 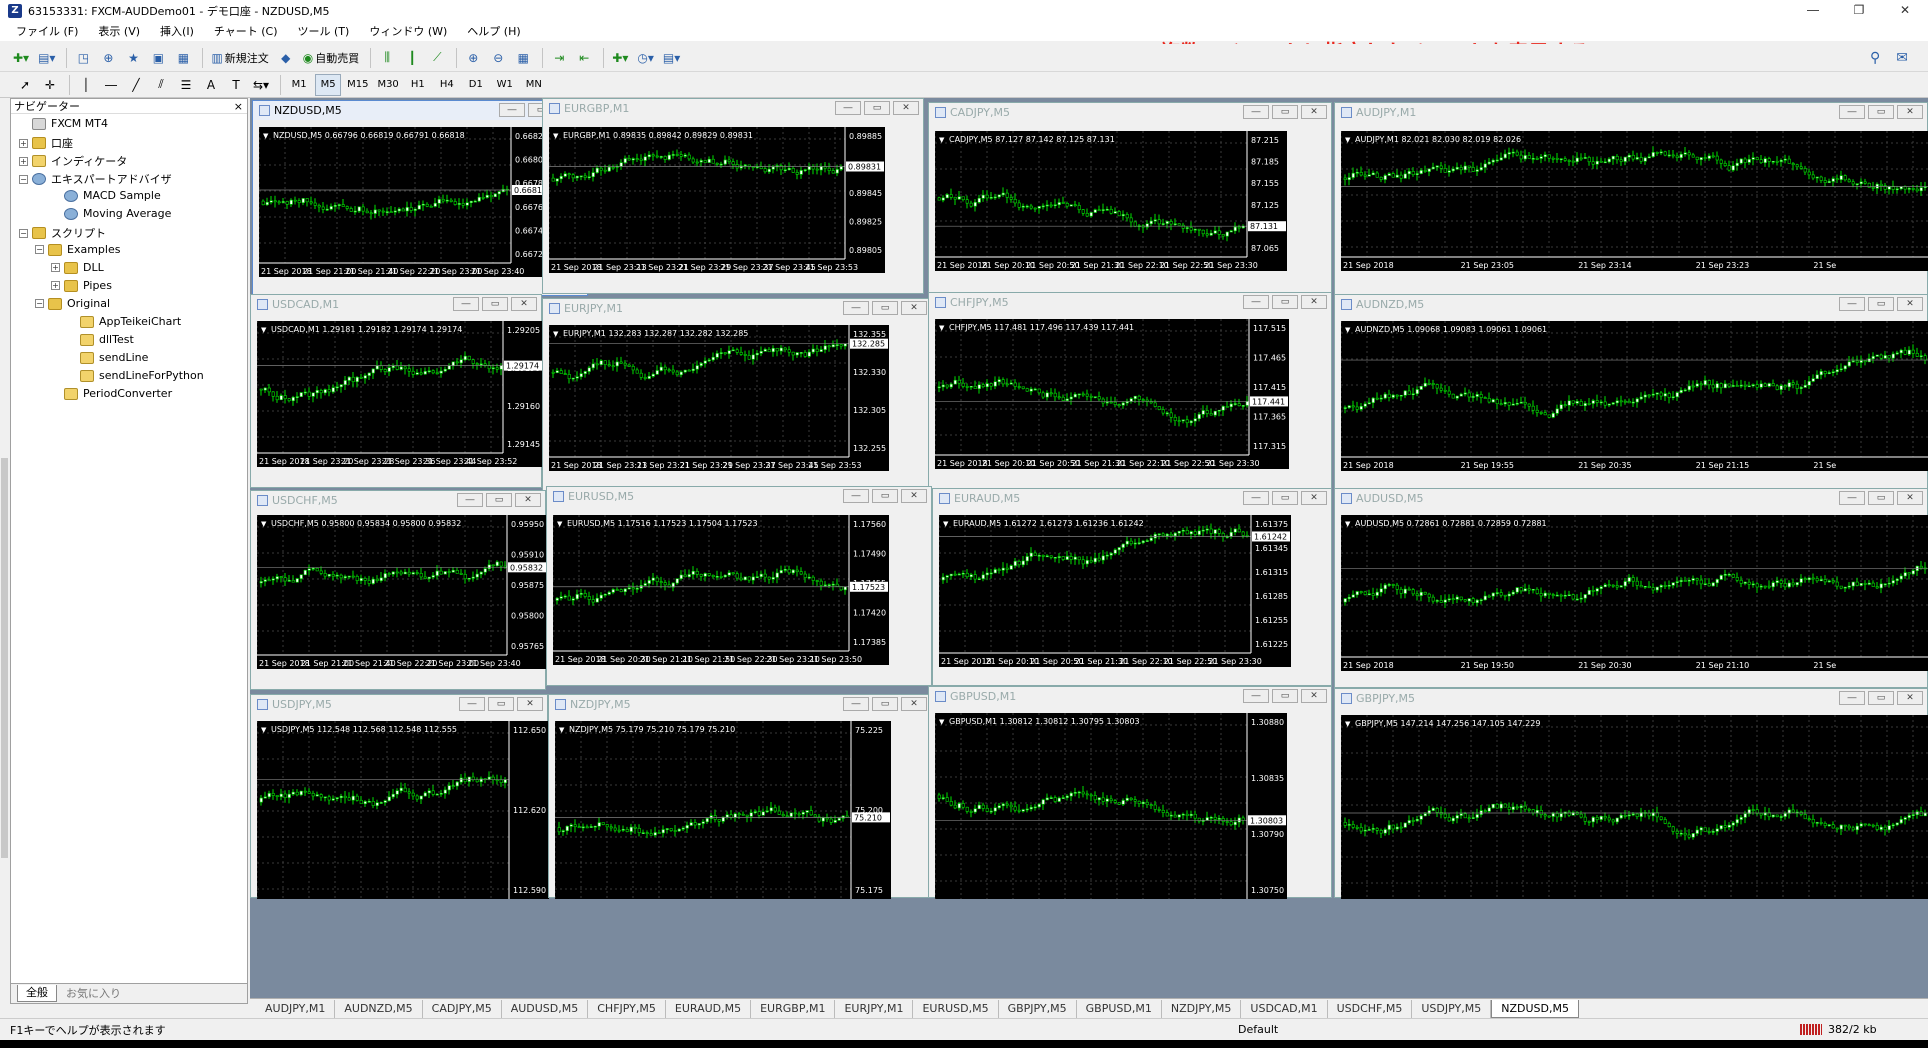 I want to click on line-chart-icon: ⟋, so click(x=437, y=58).